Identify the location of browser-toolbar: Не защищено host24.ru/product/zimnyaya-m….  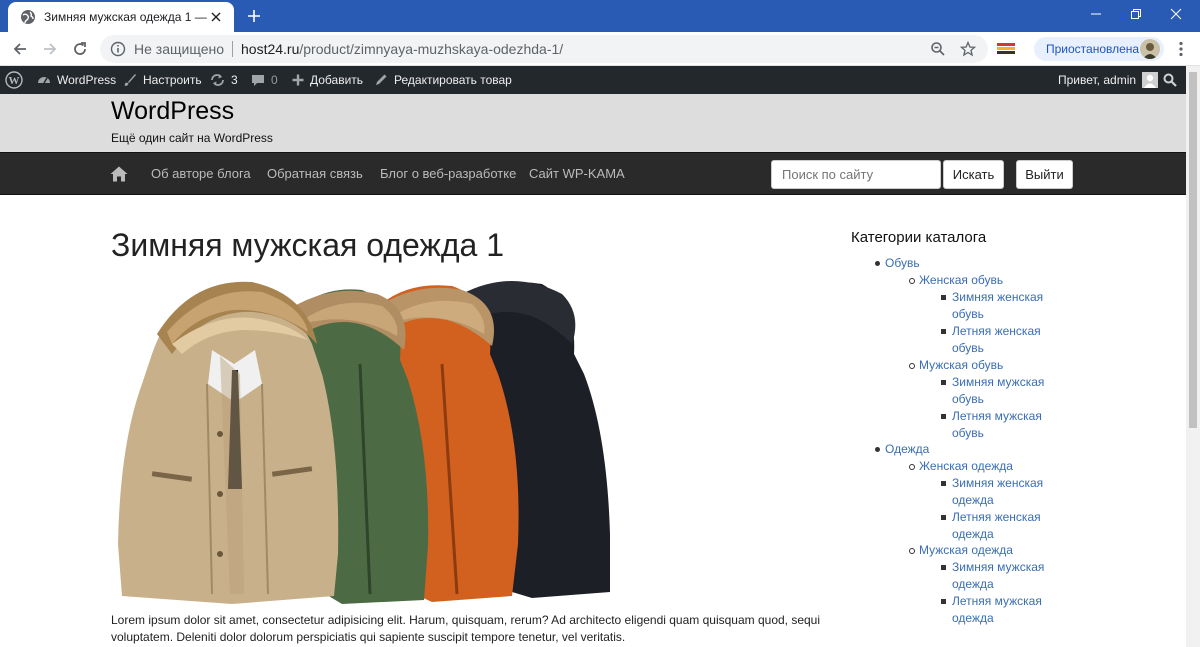
(600, 49).